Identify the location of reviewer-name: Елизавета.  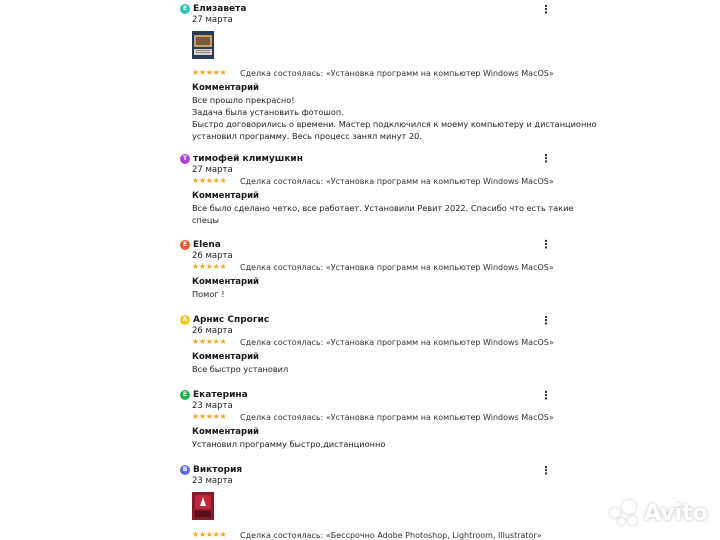
(219, 9).